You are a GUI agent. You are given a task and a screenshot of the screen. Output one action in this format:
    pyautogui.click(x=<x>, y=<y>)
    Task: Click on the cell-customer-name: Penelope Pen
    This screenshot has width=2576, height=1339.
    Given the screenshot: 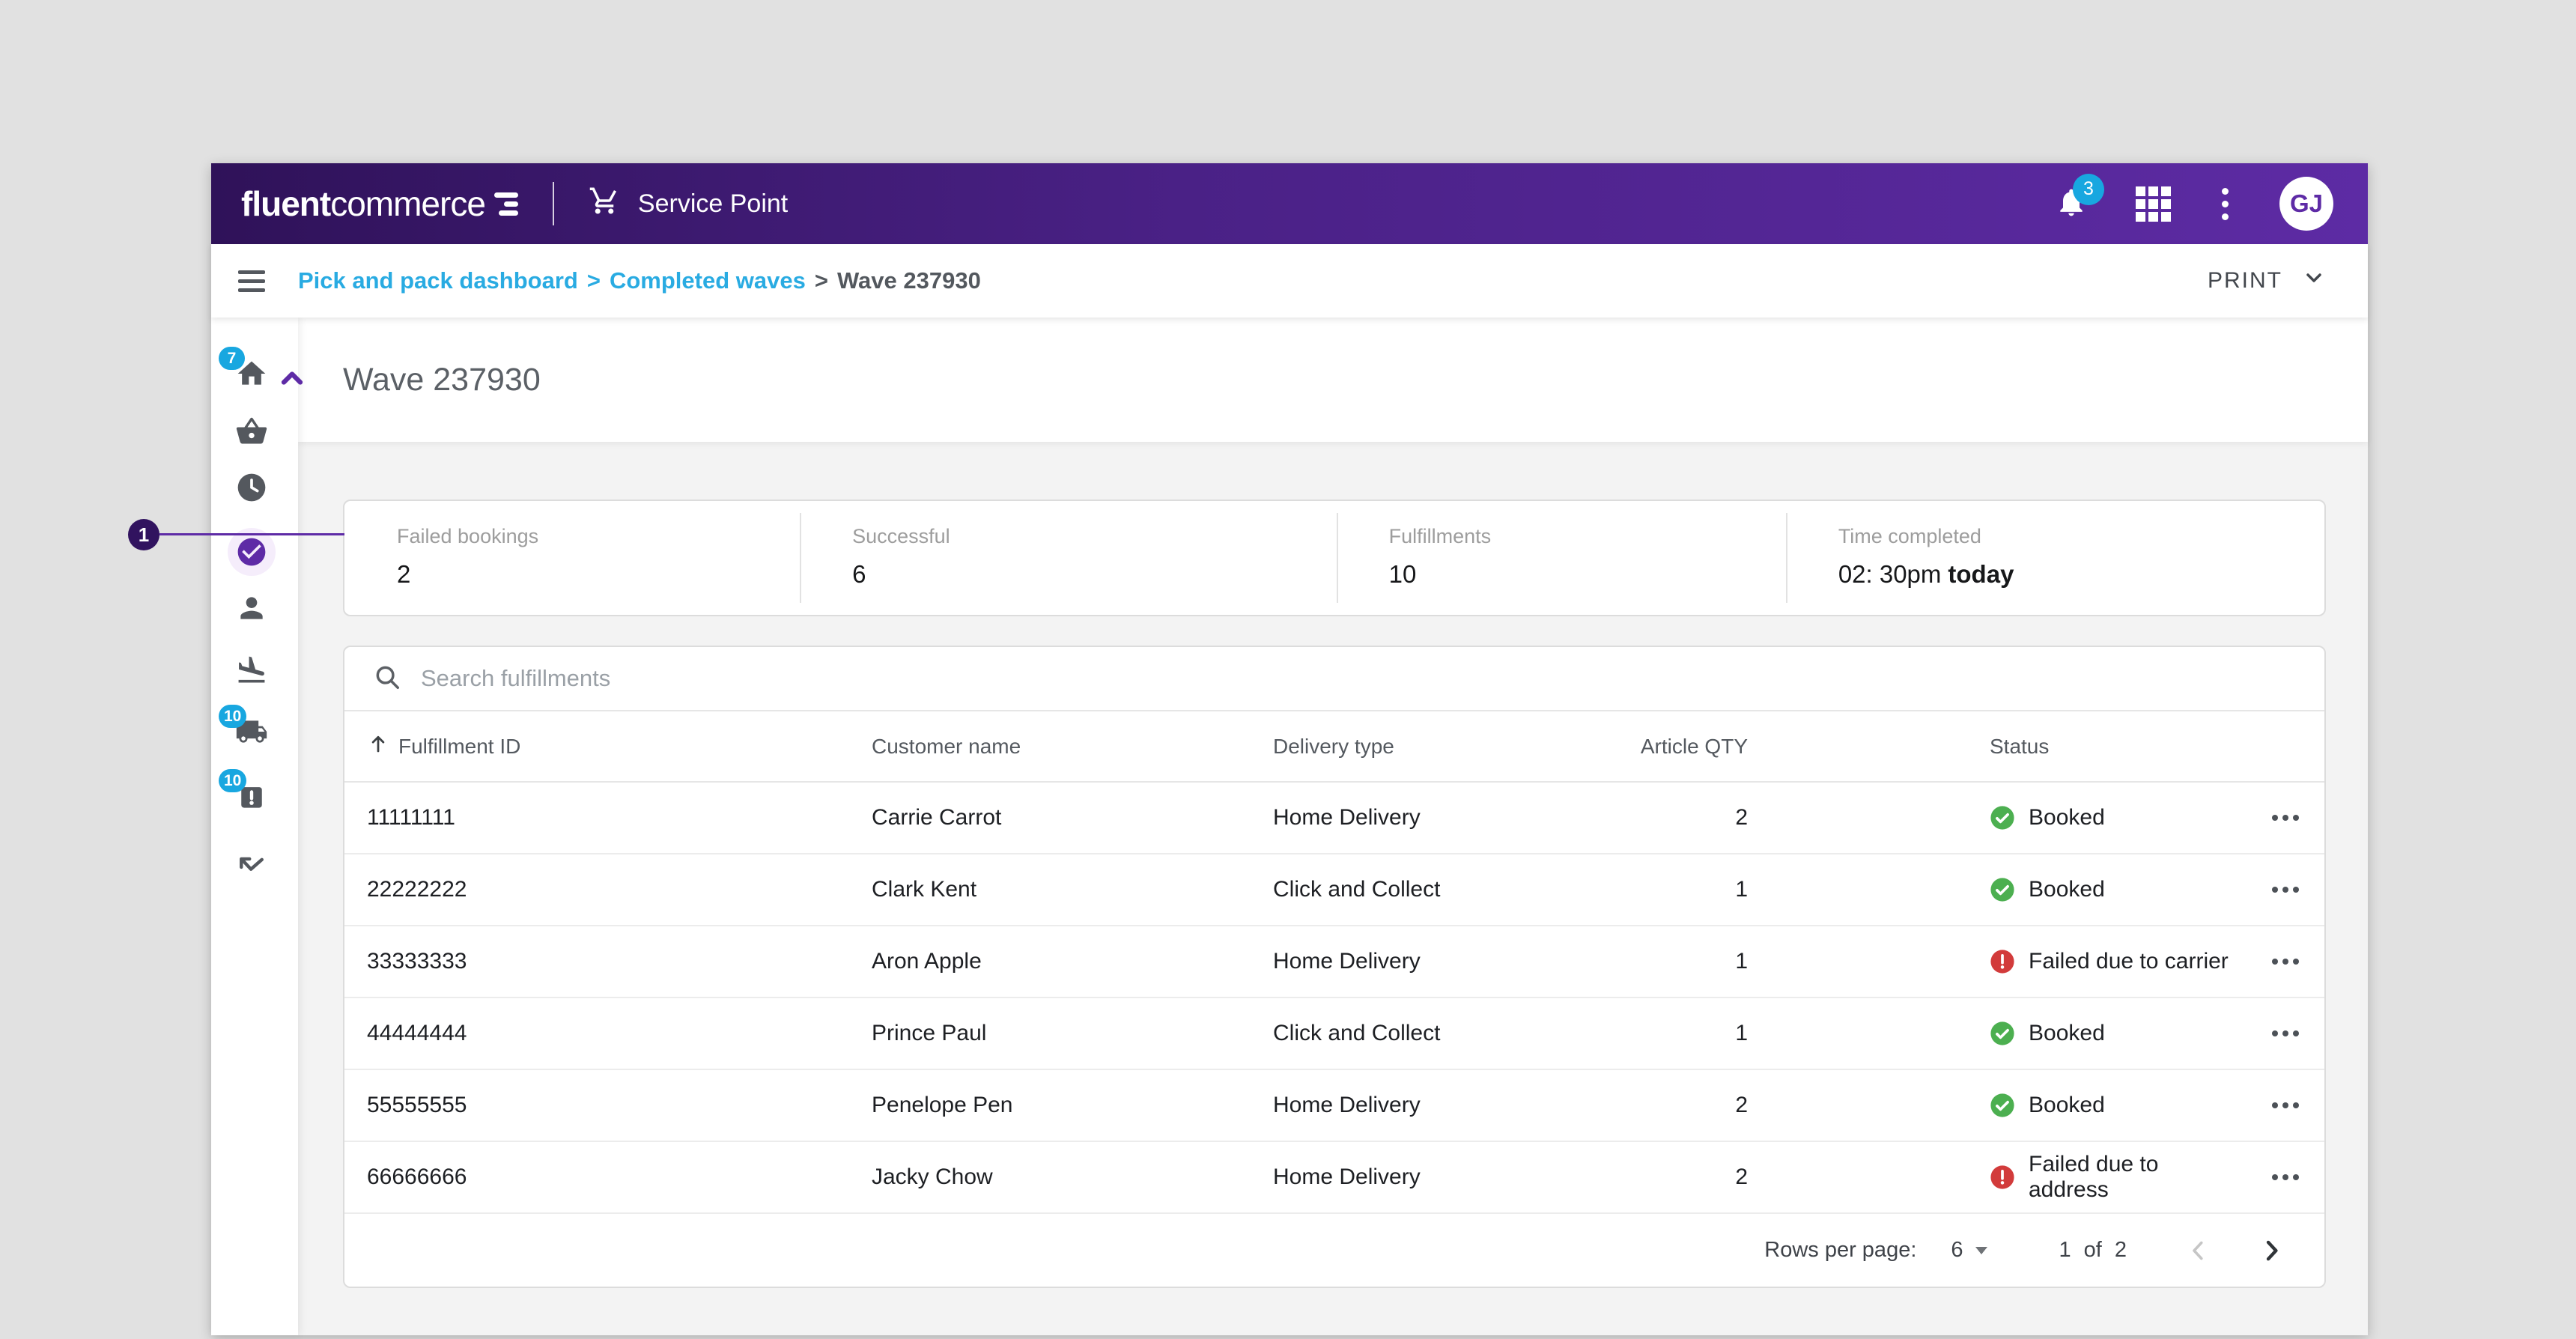 What is the action you would take?
    pyautogui.click(x=942, y=1105)
    